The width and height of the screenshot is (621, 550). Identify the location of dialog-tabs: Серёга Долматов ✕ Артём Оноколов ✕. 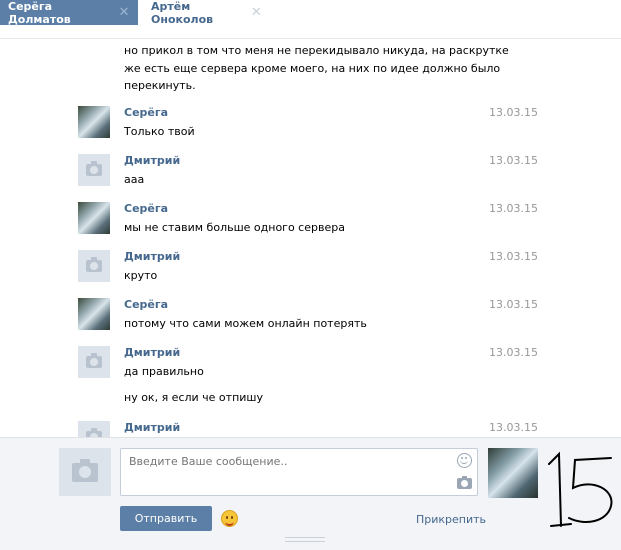
(310, 15).